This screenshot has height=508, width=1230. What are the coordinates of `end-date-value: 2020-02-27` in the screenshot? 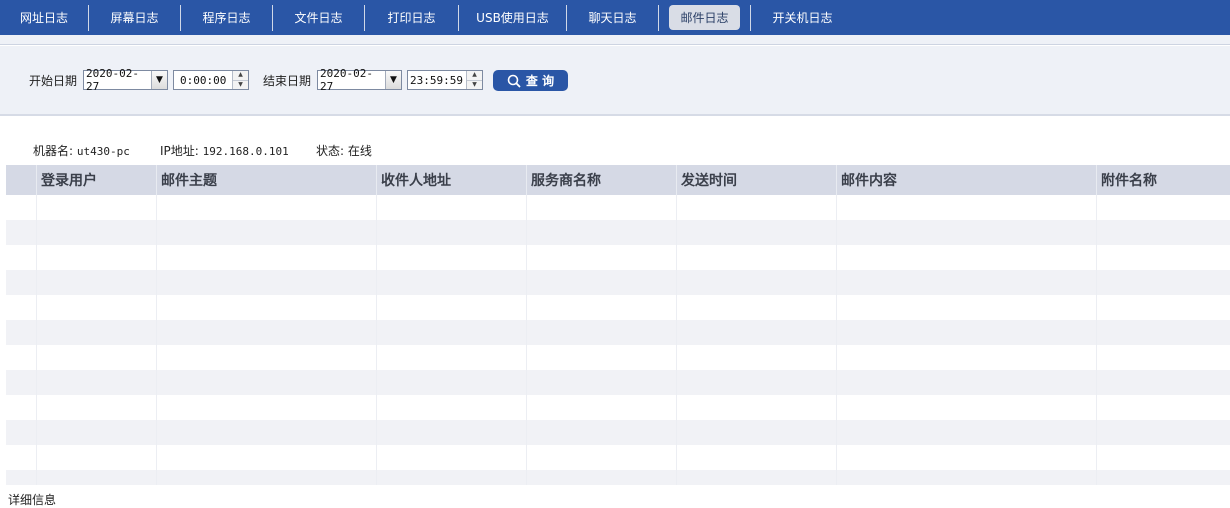 It's located at (346, 80).